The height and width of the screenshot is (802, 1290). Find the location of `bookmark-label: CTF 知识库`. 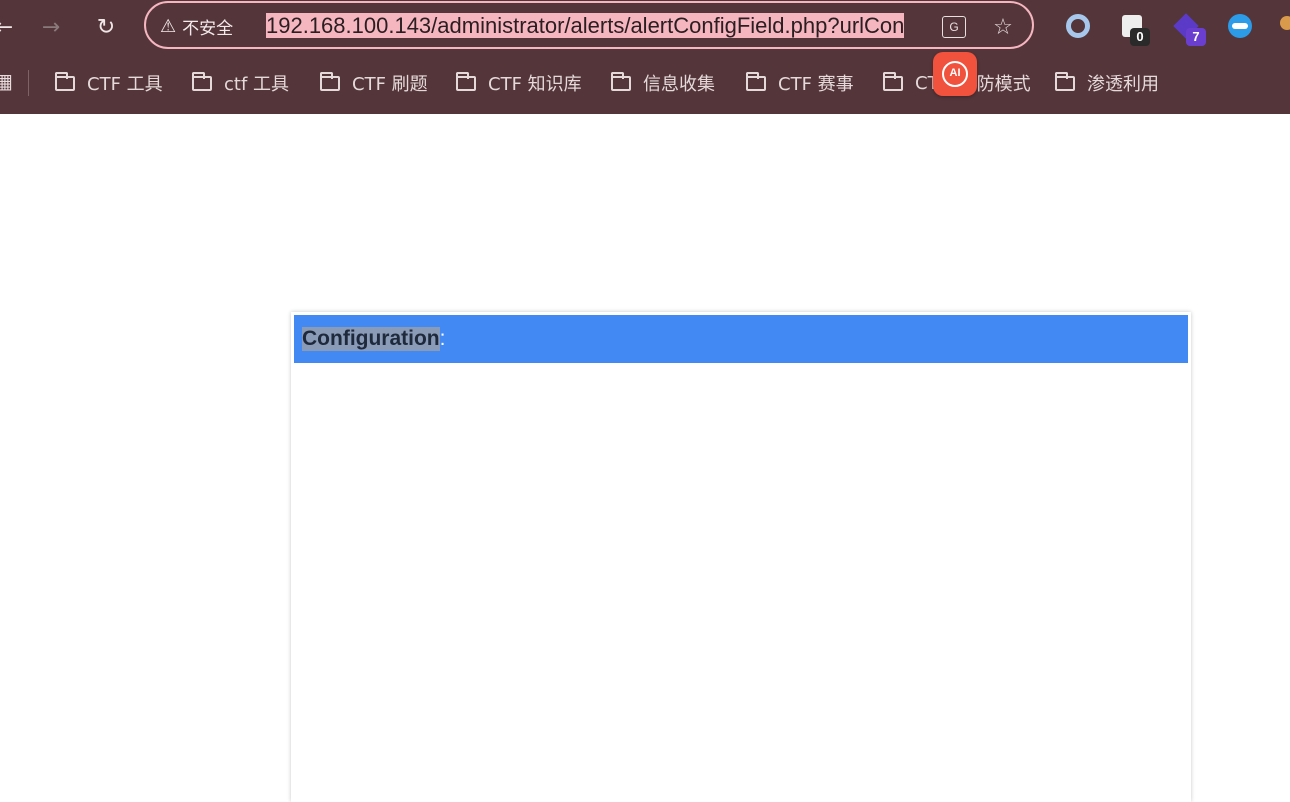

bookmark-label: CTF 知识库 is located at coordinates (535, 84).